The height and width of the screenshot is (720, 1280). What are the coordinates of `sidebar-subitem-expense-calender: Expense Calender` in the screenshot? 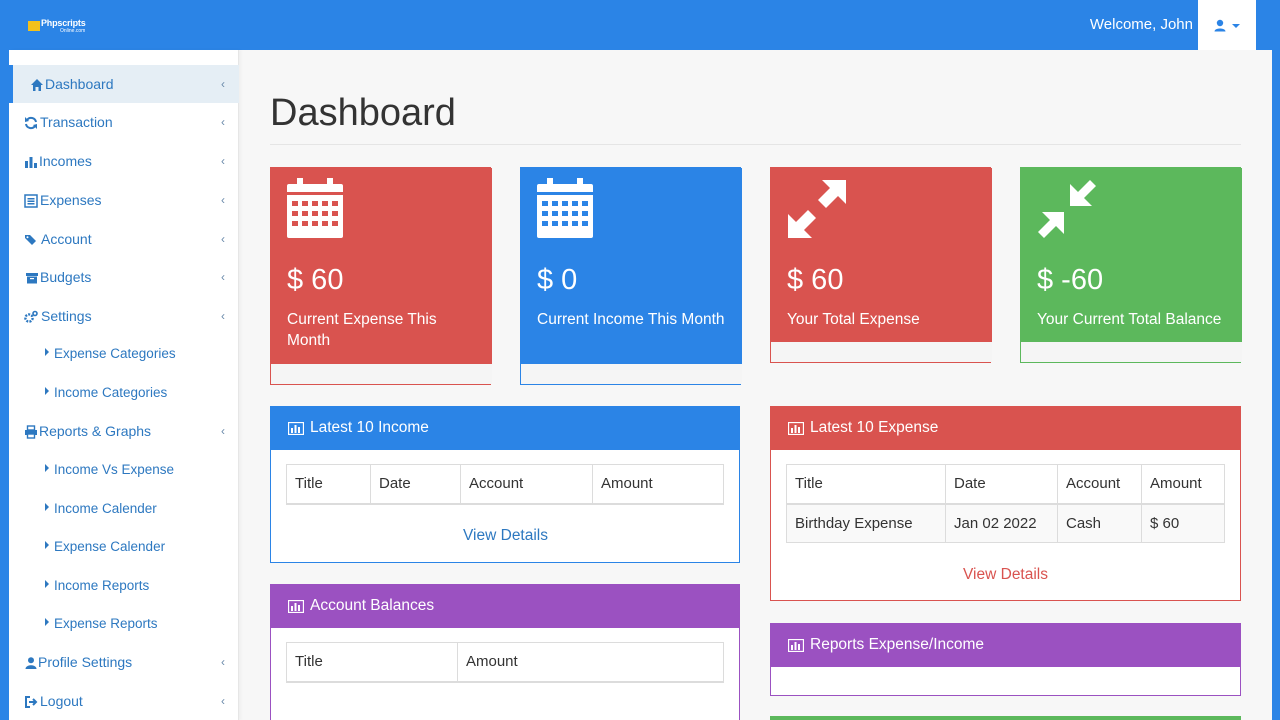 It's located at (124, 547).